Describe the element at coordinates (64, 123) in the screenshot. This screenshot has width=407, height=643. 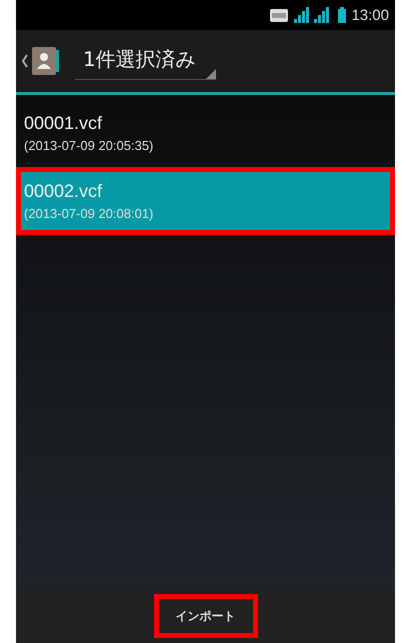
I see `file-name: 00001.vcf` at that location.